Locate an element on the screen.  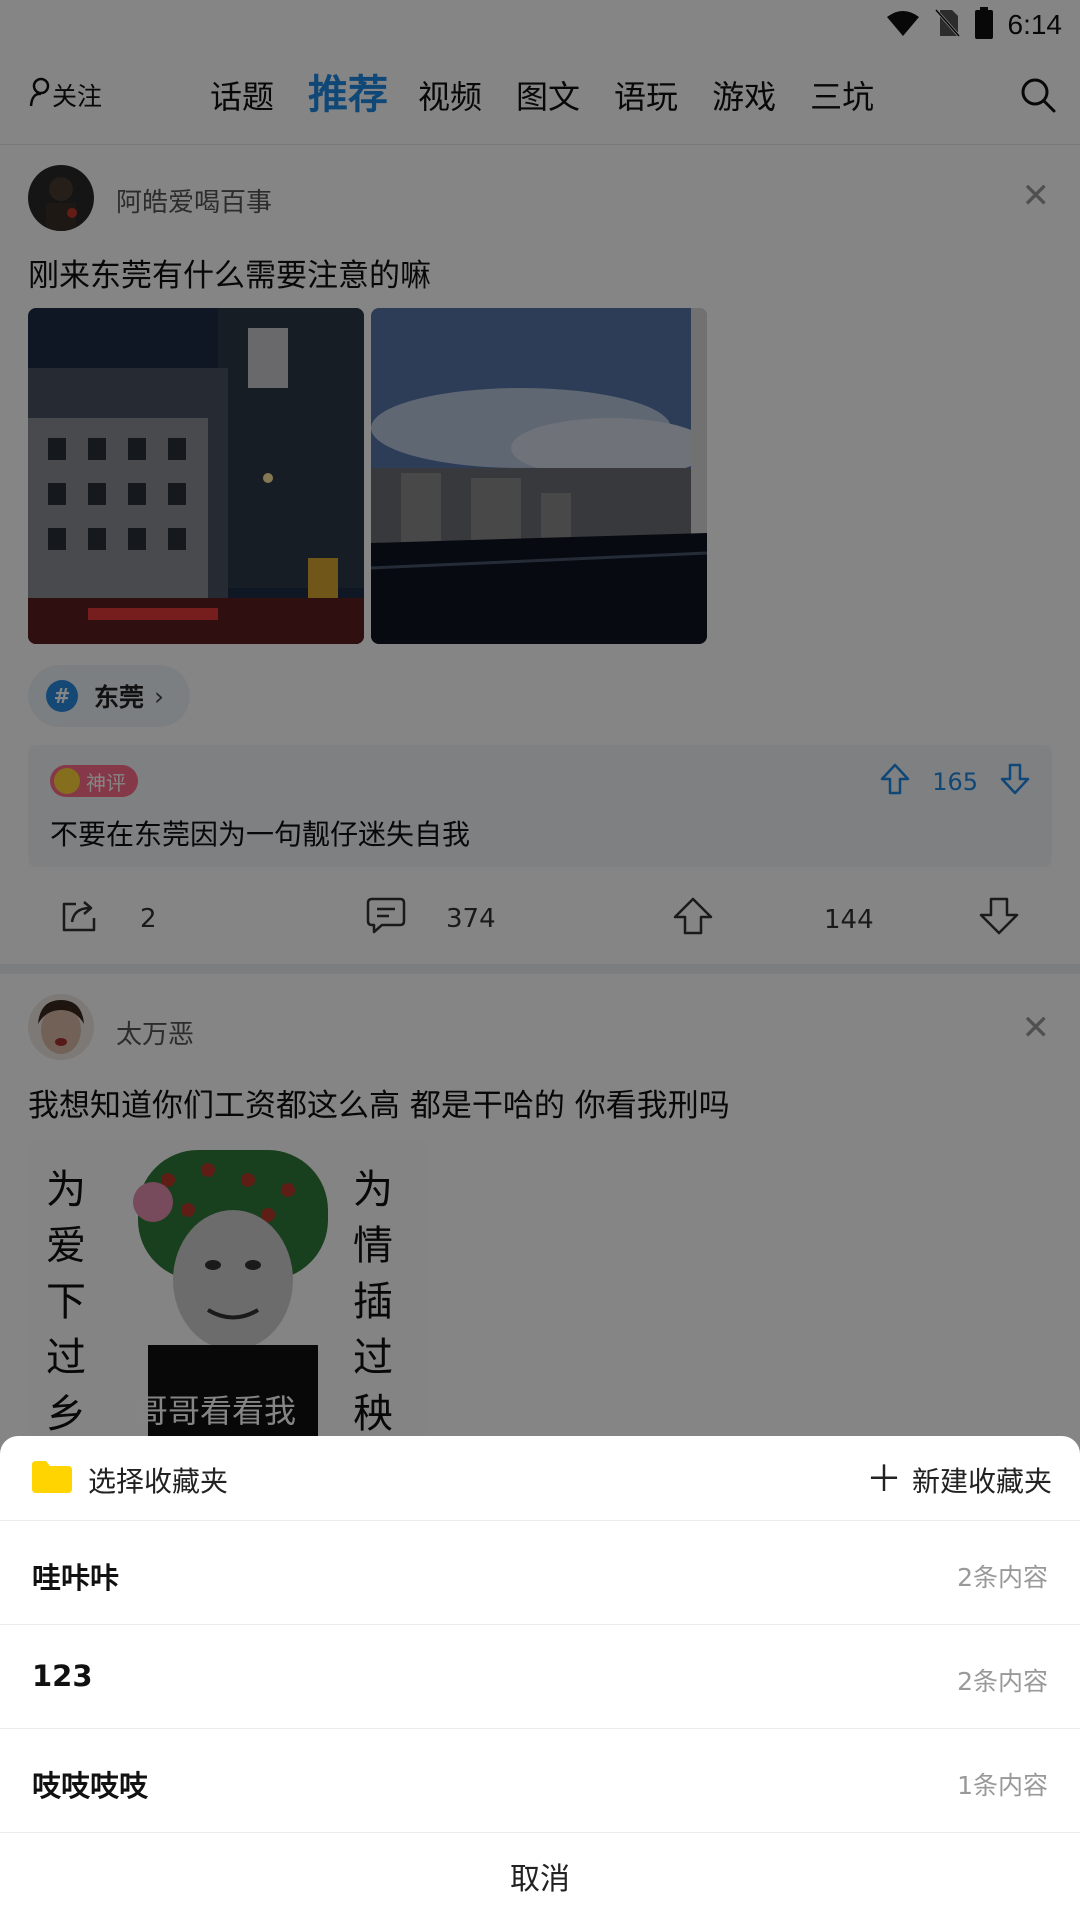
new-folder-label: 新建收藏夹 is located at coordinates (981, 1481).